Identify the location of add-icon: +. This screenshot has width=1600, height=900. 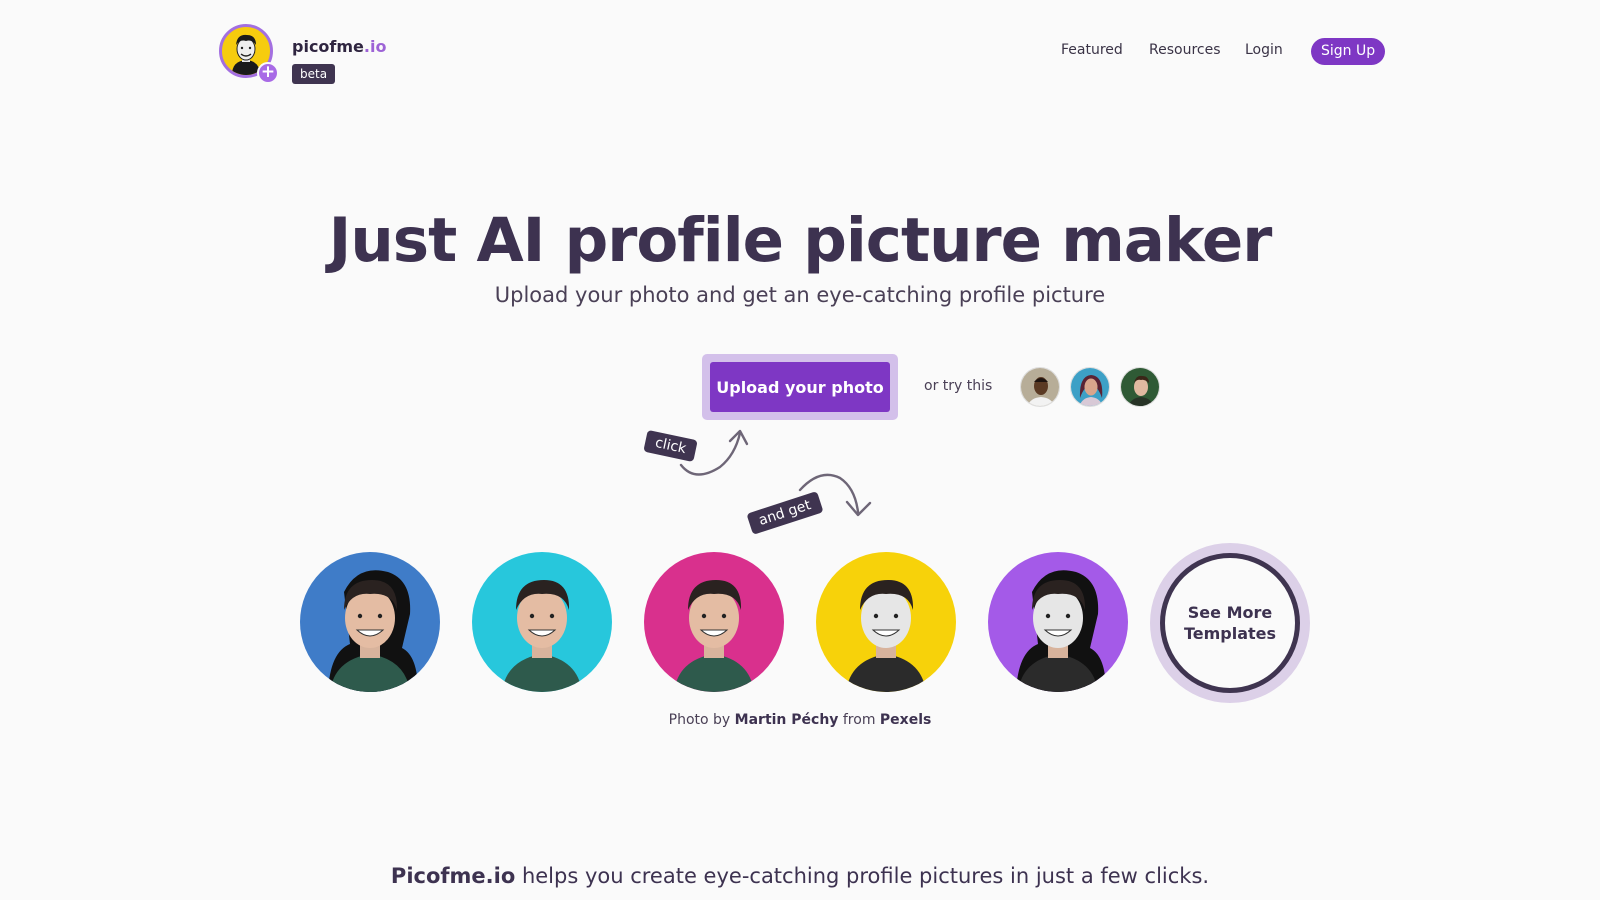
(268, 73).